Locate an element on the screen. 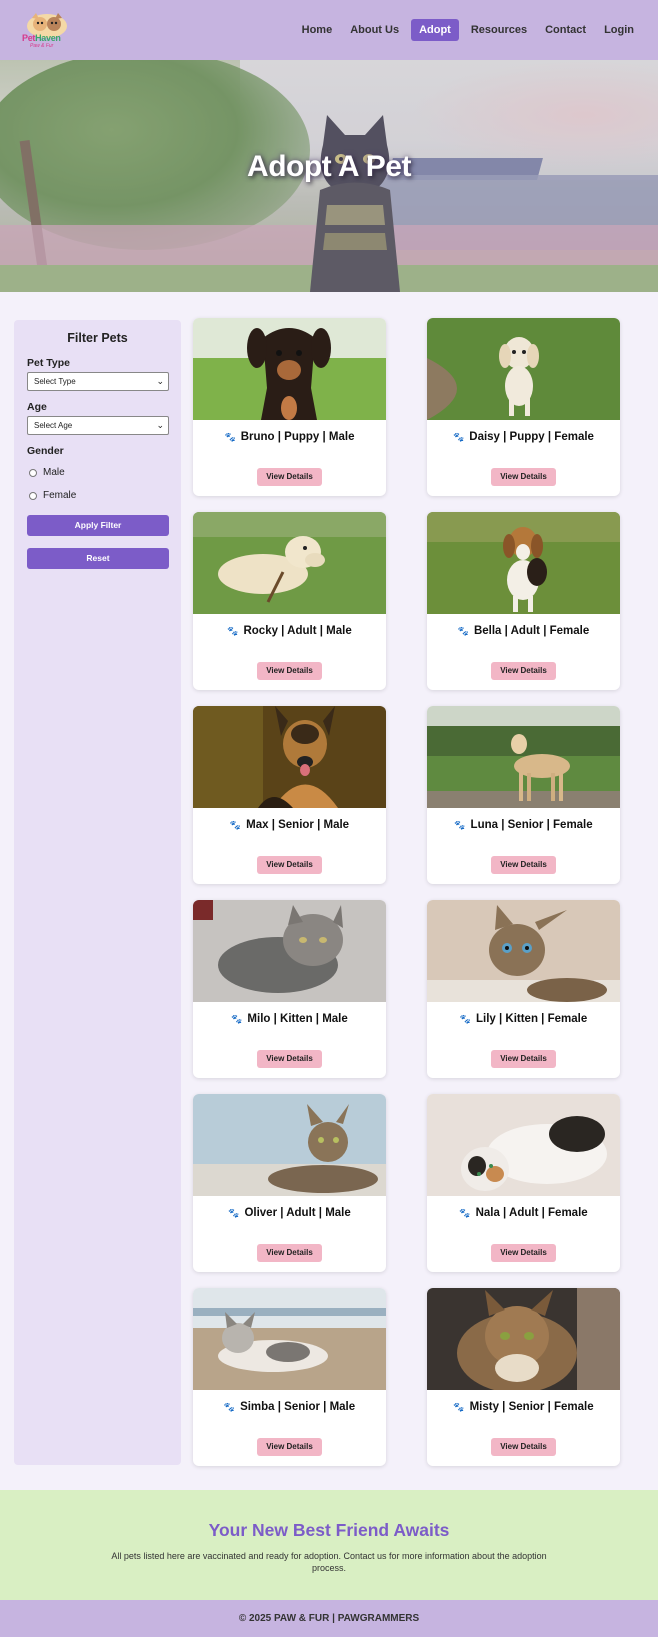 Image resolution: width=658 pixels, height=1637 pixels. banner-title: Your New Best Friend Awaits is located at coordinates (329, 1530).